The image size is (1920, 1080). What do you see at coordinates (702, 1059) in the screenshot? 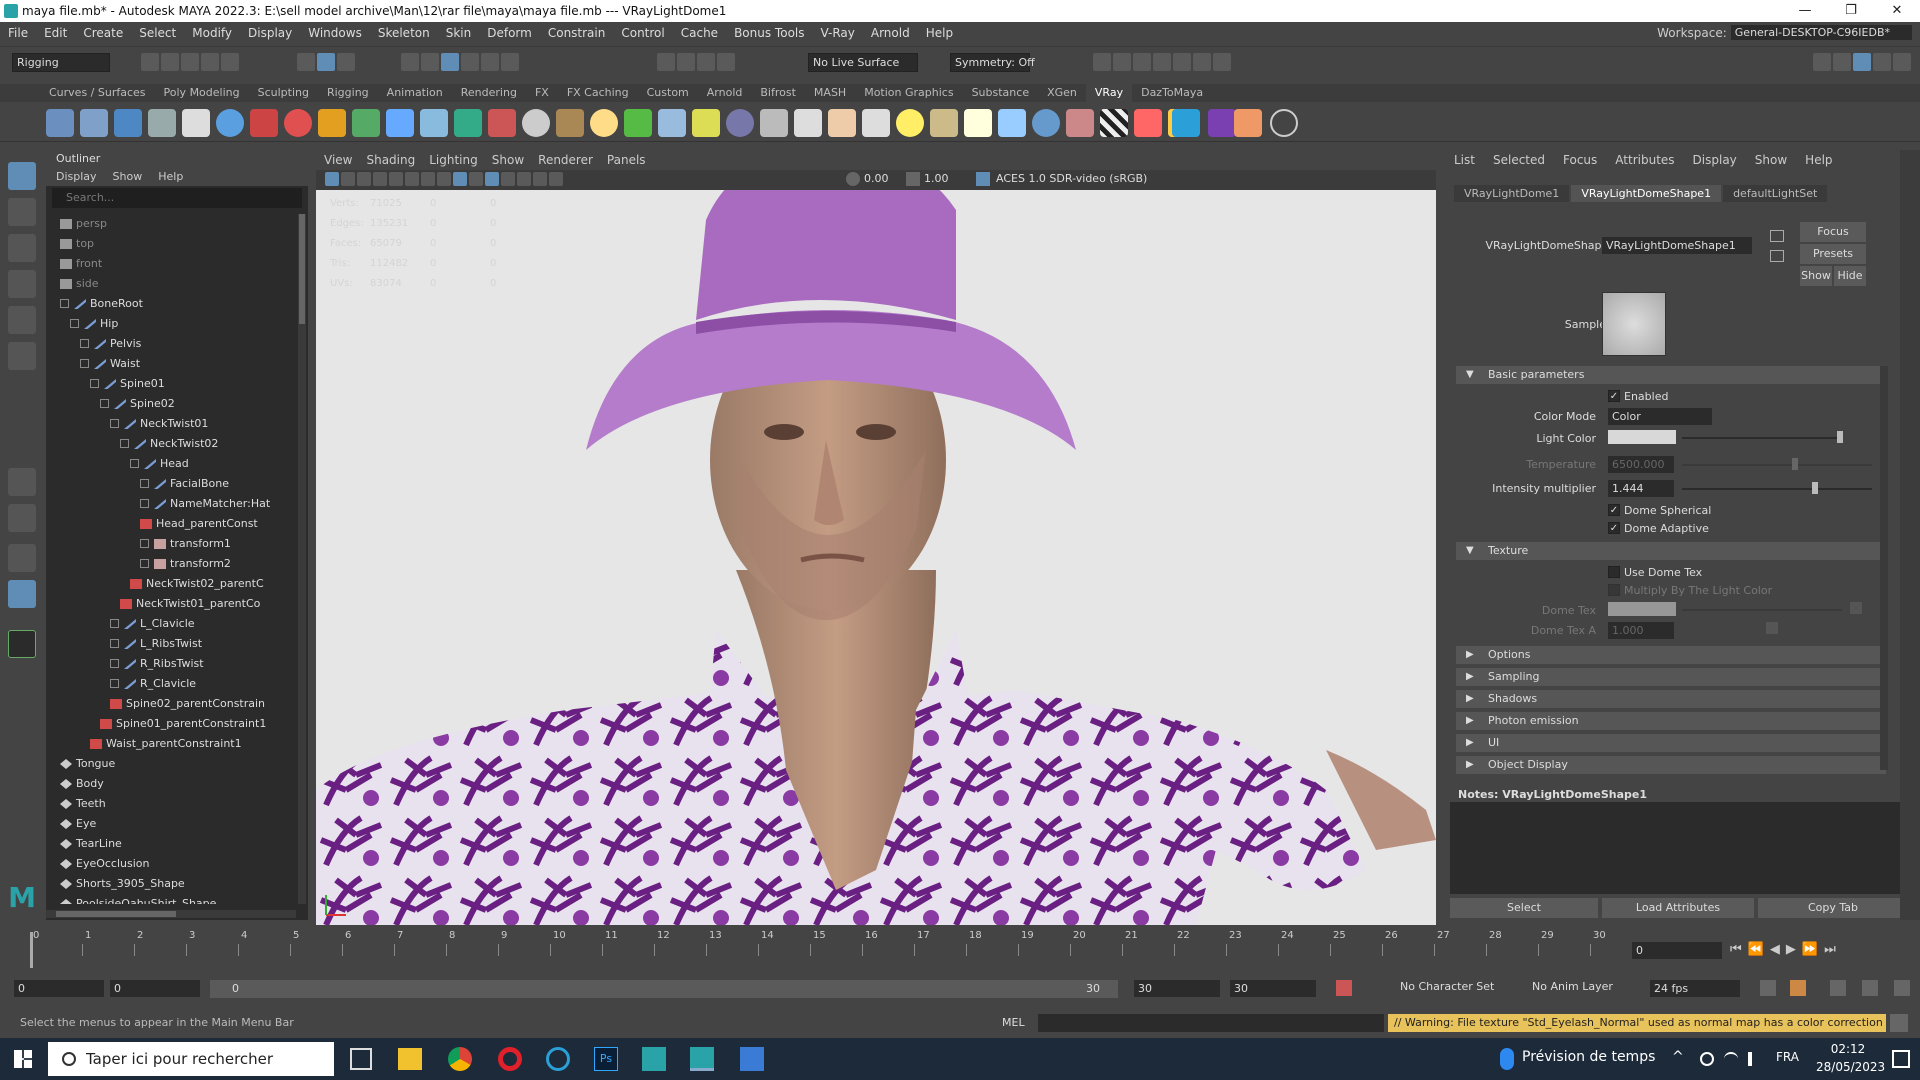
I see `maya-active-icon` at bounding box center [702, 1059].